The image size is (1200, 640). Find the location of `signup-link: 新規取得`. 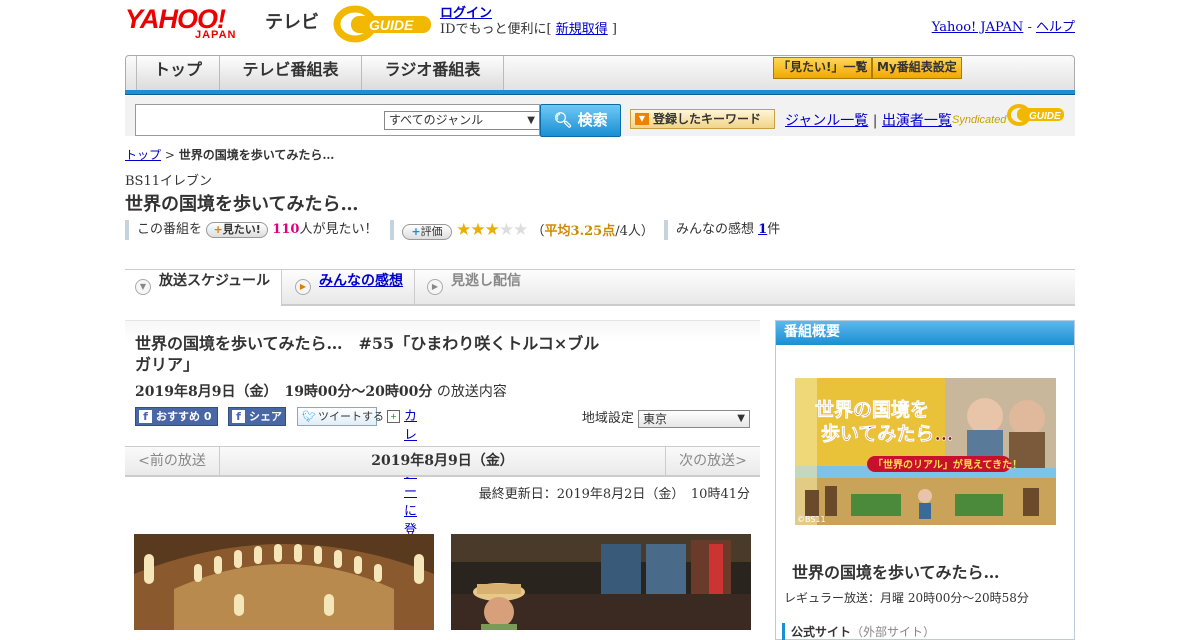

signup-link: 新規取得 is located at coordinates (582, 29).